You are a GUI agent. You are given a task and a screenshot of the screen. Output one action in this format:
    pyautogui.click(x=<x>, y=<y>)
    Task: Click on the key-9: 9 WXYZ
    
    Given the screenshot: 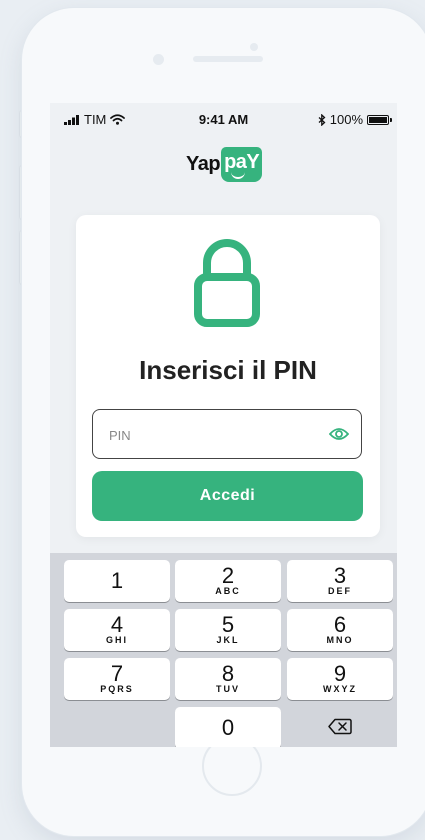 What is the action you would take?
    pyautogui.click(x=340, y=679)
    